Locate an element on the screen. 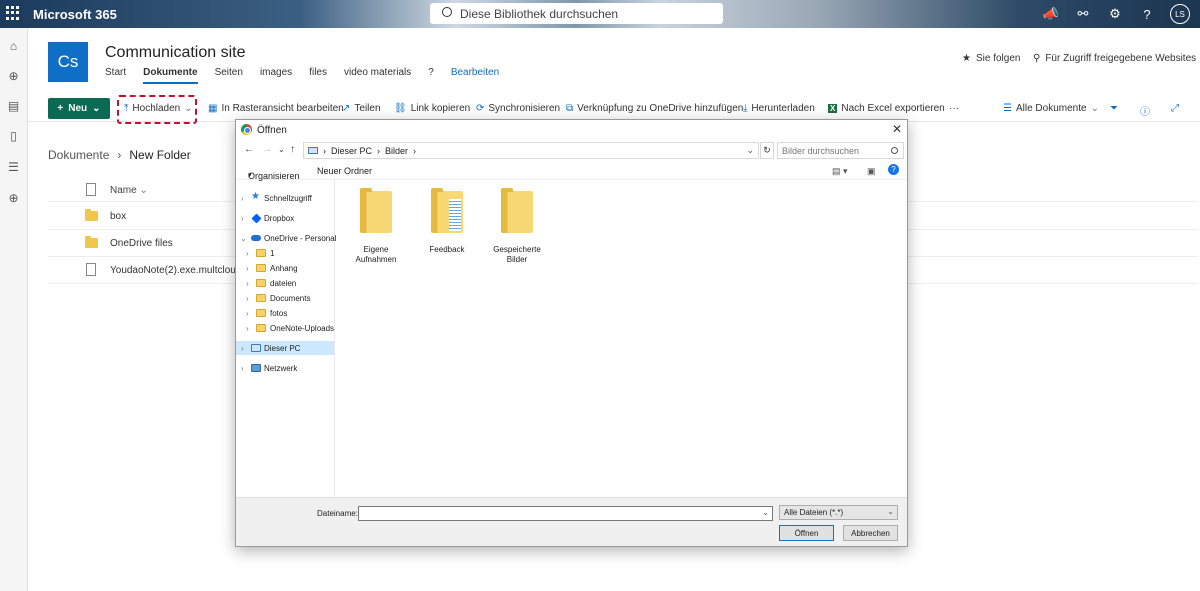 The height and width of the screenshot is (591, 1200). site-logo: Cs is located at coordinates (68, 62).